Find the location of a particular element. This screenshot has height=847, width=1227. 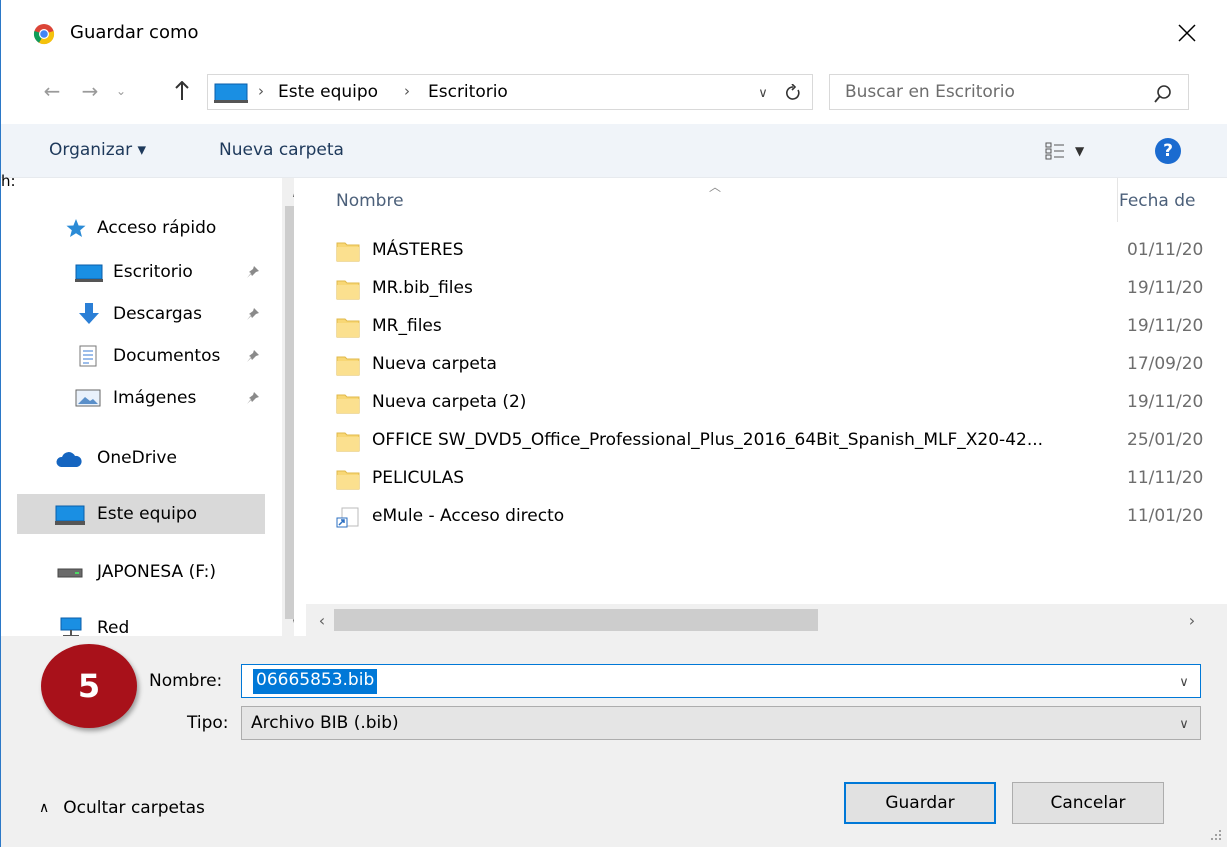

scroll-up-button: ∧ is located at coordinates (288, 193).